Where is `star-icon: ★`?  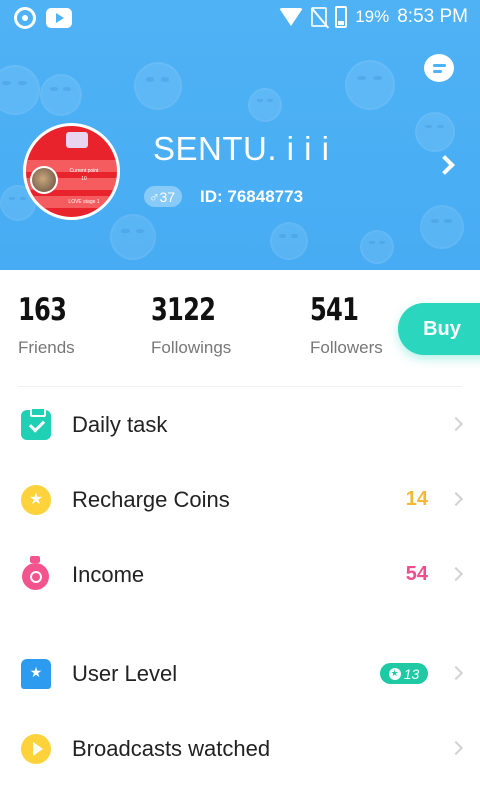
star-icon: ★ is located at coordinates (394, 673).